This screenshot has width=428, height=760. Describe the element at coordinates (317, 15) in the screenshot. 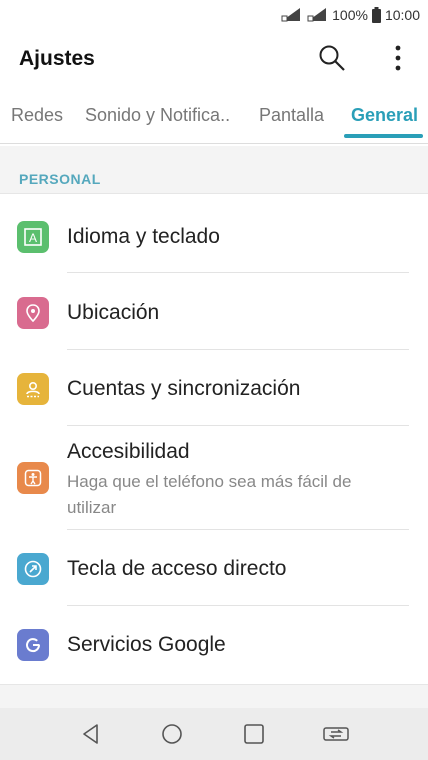

I see `signal-sim2-icon` at that location.